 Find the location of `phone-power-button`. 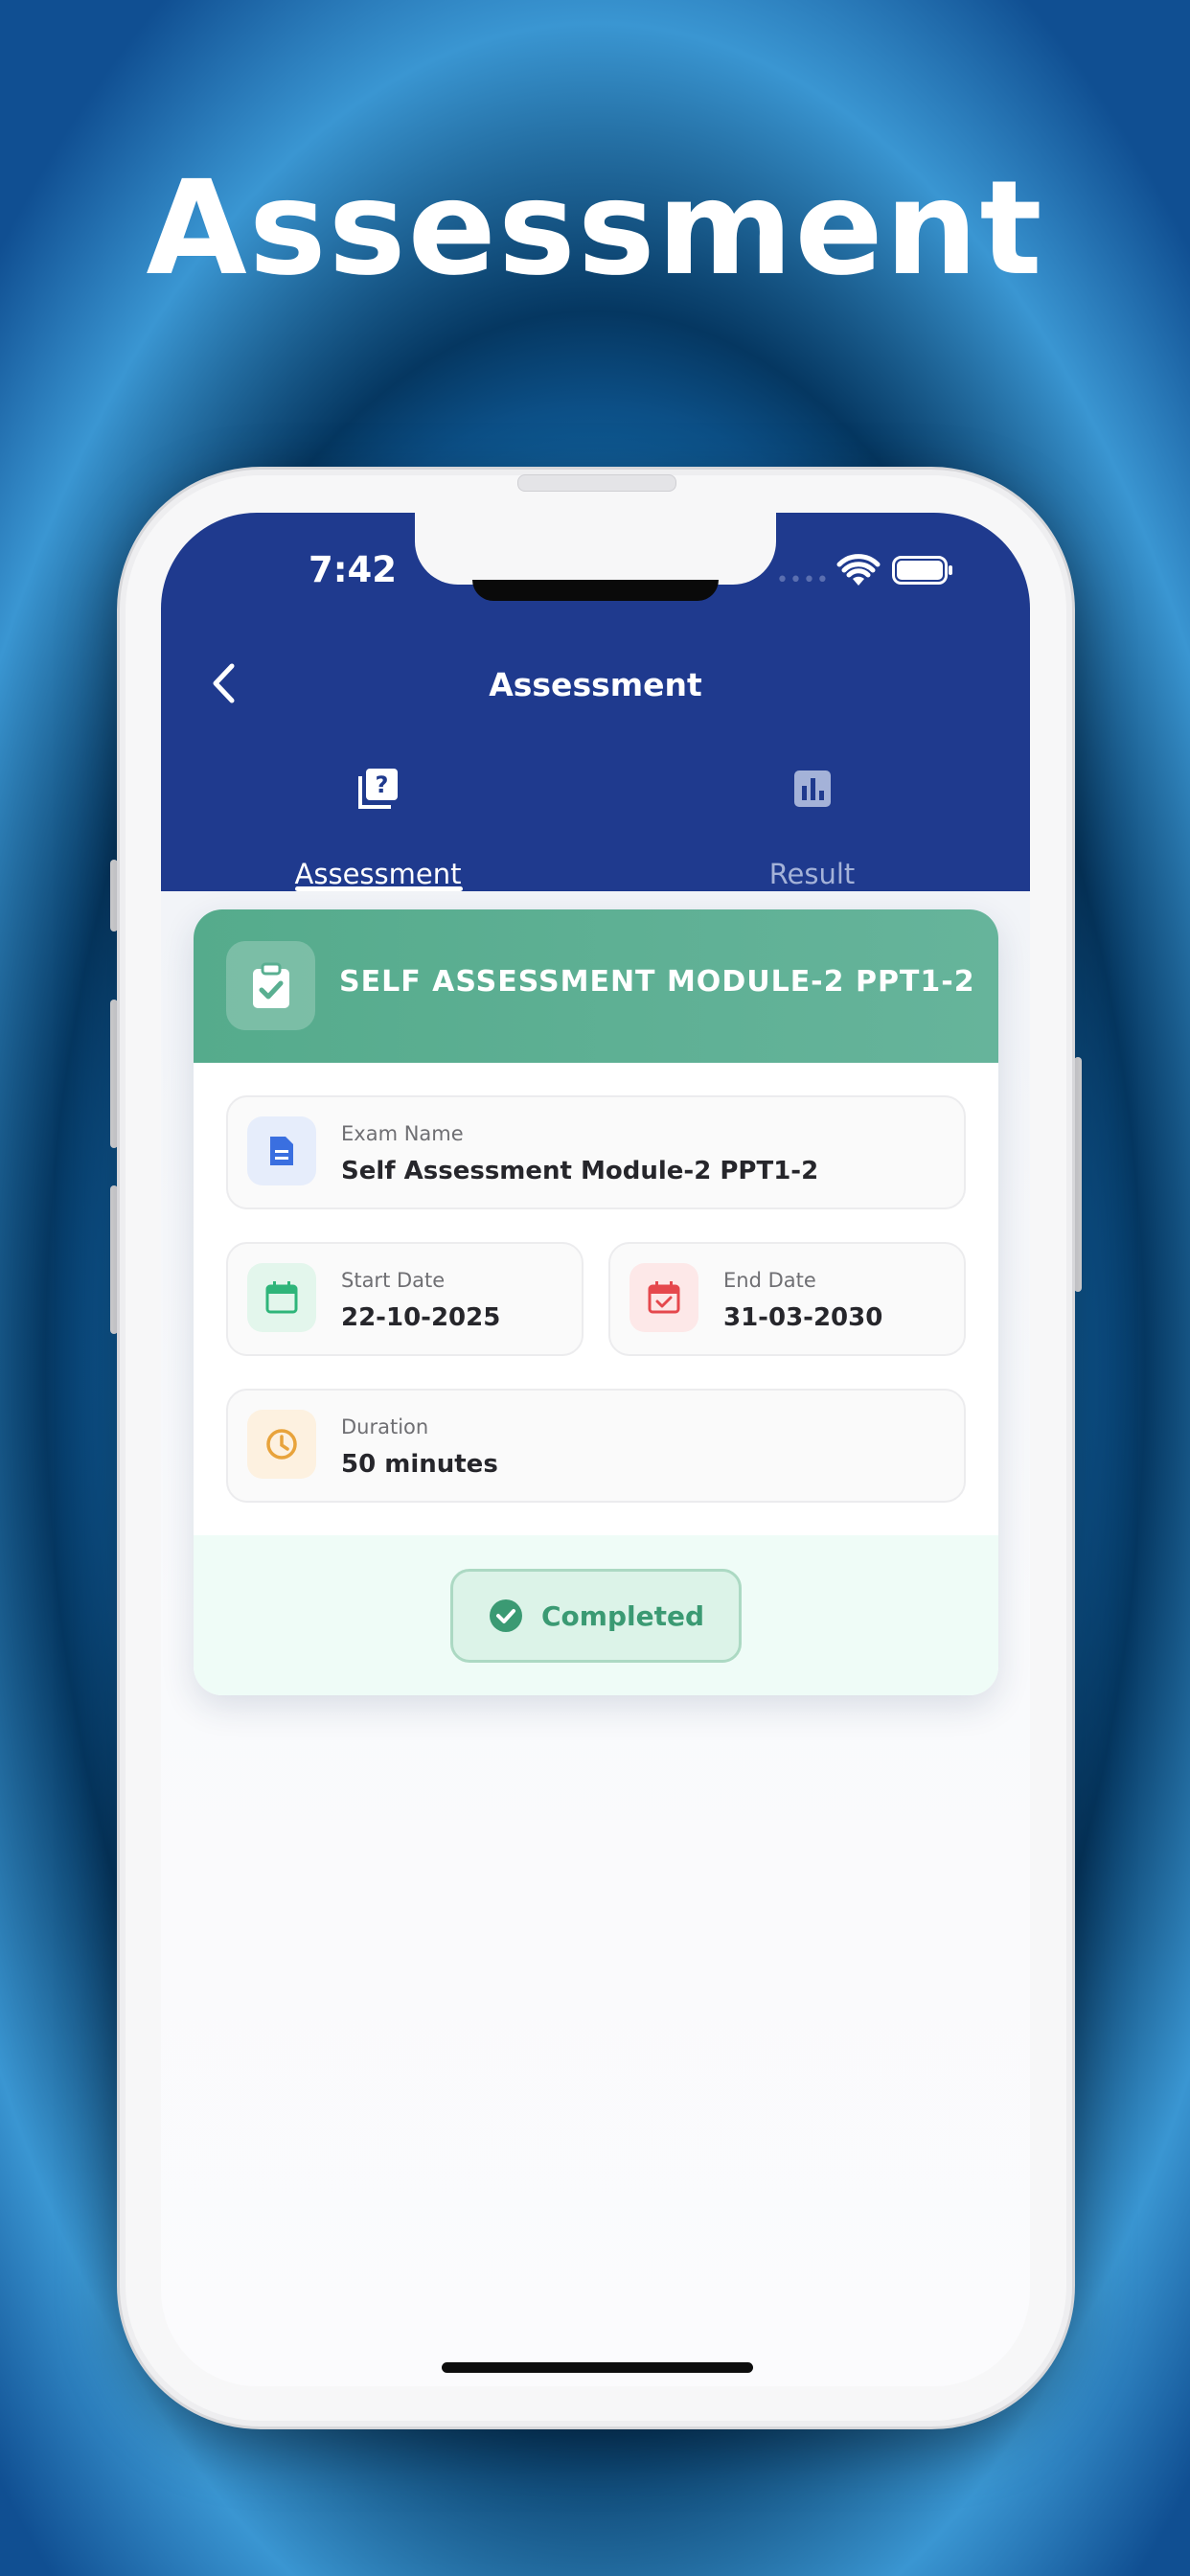

phone-power-button is located at coordinates (1078, 1174).